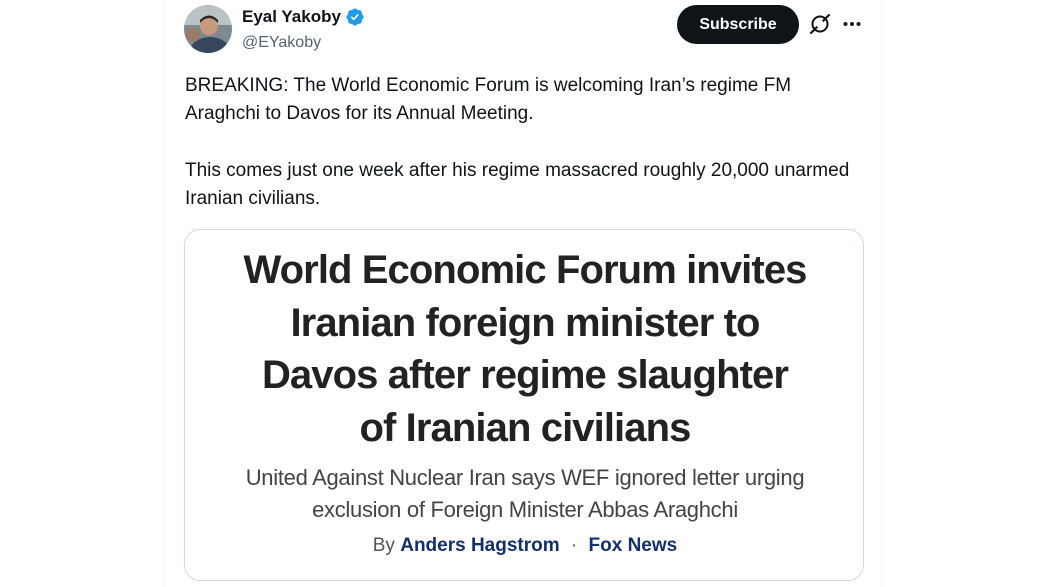  What do you see at coordinates (852, 24) in the screenshot?
I see `more-options-icon` at bounding box center [852, 24].